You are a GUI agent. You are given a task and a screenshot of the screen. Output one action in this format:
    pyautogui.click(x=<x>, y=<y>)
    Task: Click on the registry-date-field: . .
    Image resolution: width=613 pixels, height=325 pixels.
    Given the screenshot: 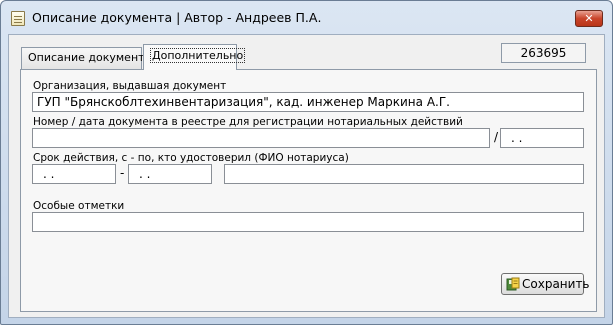 What is the action you would take?
    pyautogui.click(x=542, y=138)
    